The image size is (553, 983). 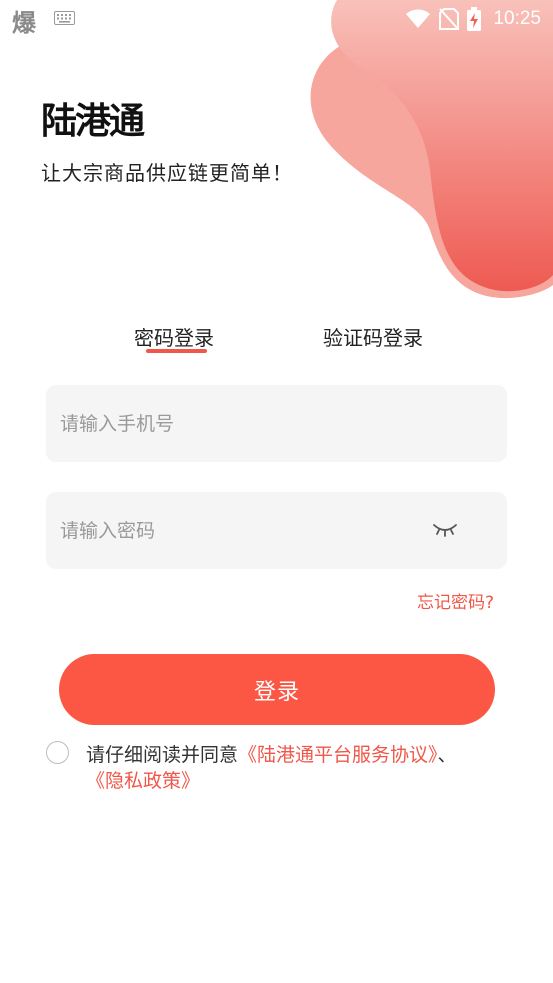 I want to click on privacy-policy-link: 《隐私政策》, so click(x=143, y=781).